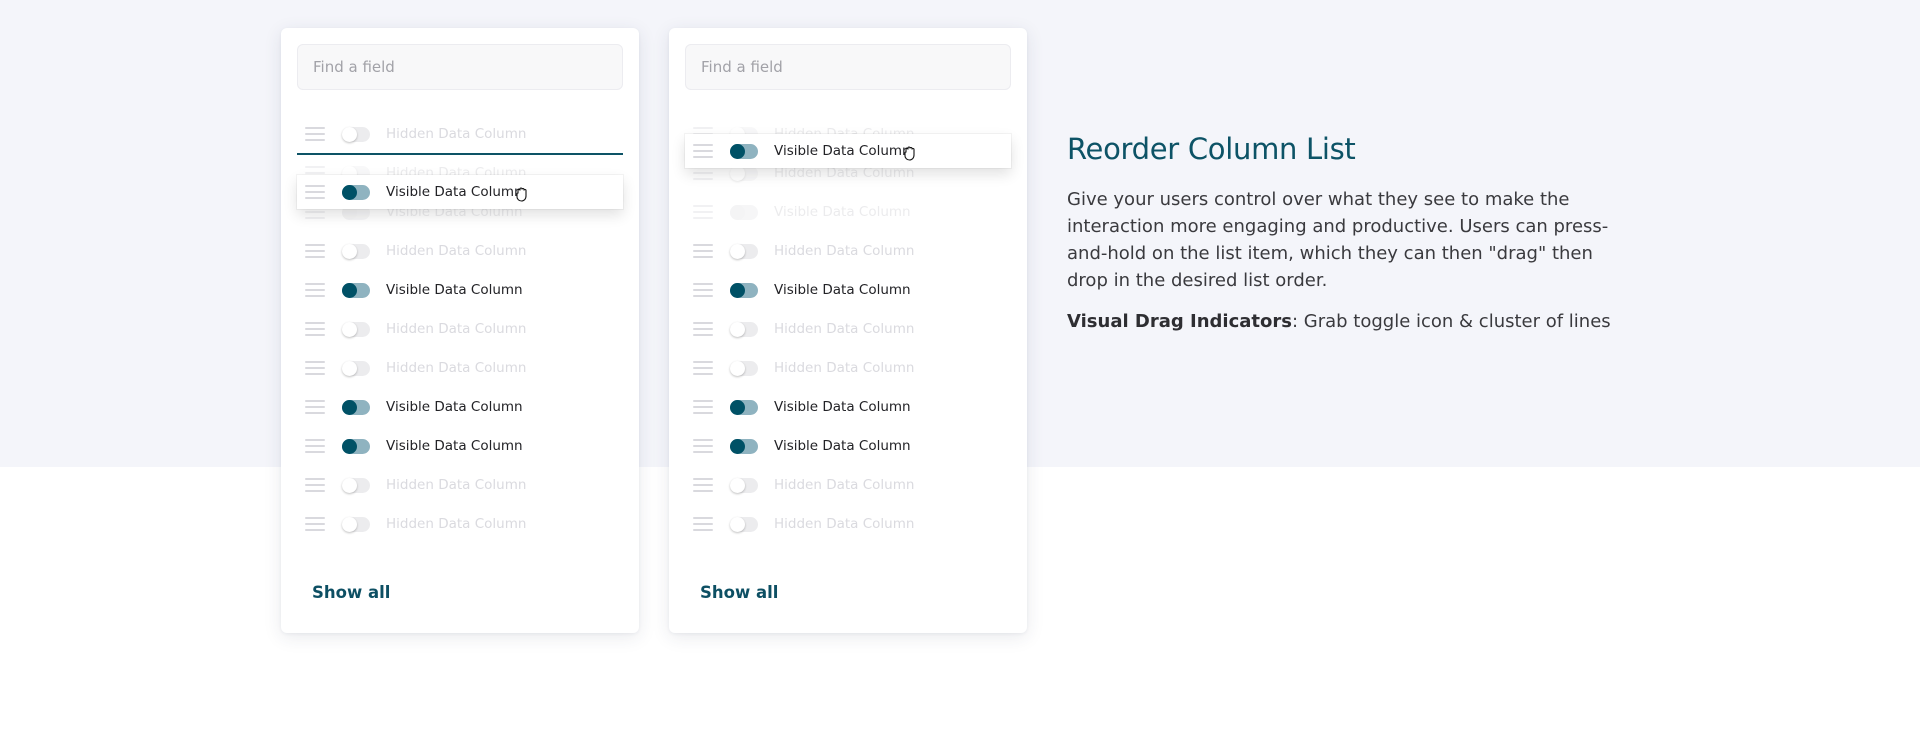 The image size is (1920, 731). I want to click on section-title: Reorder Column List, so click(1211, 149).